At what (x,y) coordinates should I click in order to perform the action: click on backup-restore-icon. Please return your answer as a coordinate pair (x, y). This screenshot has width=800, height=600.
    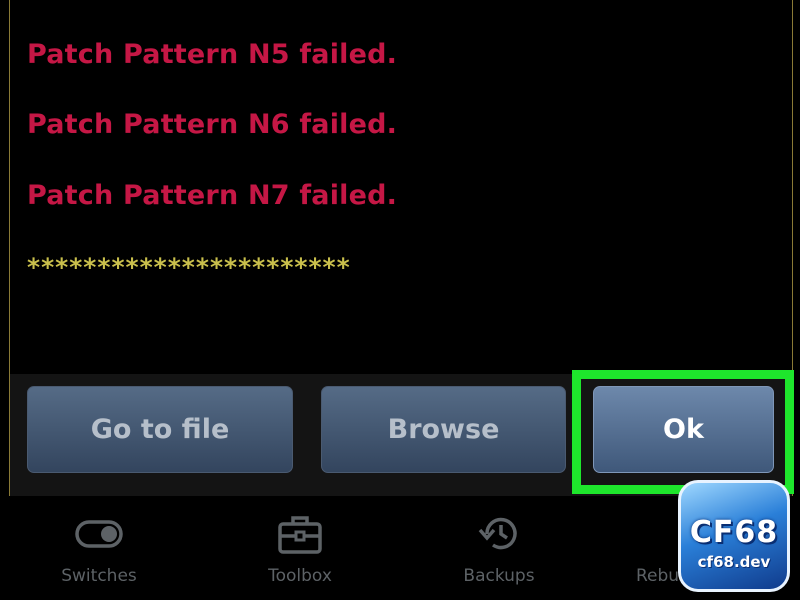
    Looking at the image, I should click on (497, 533).